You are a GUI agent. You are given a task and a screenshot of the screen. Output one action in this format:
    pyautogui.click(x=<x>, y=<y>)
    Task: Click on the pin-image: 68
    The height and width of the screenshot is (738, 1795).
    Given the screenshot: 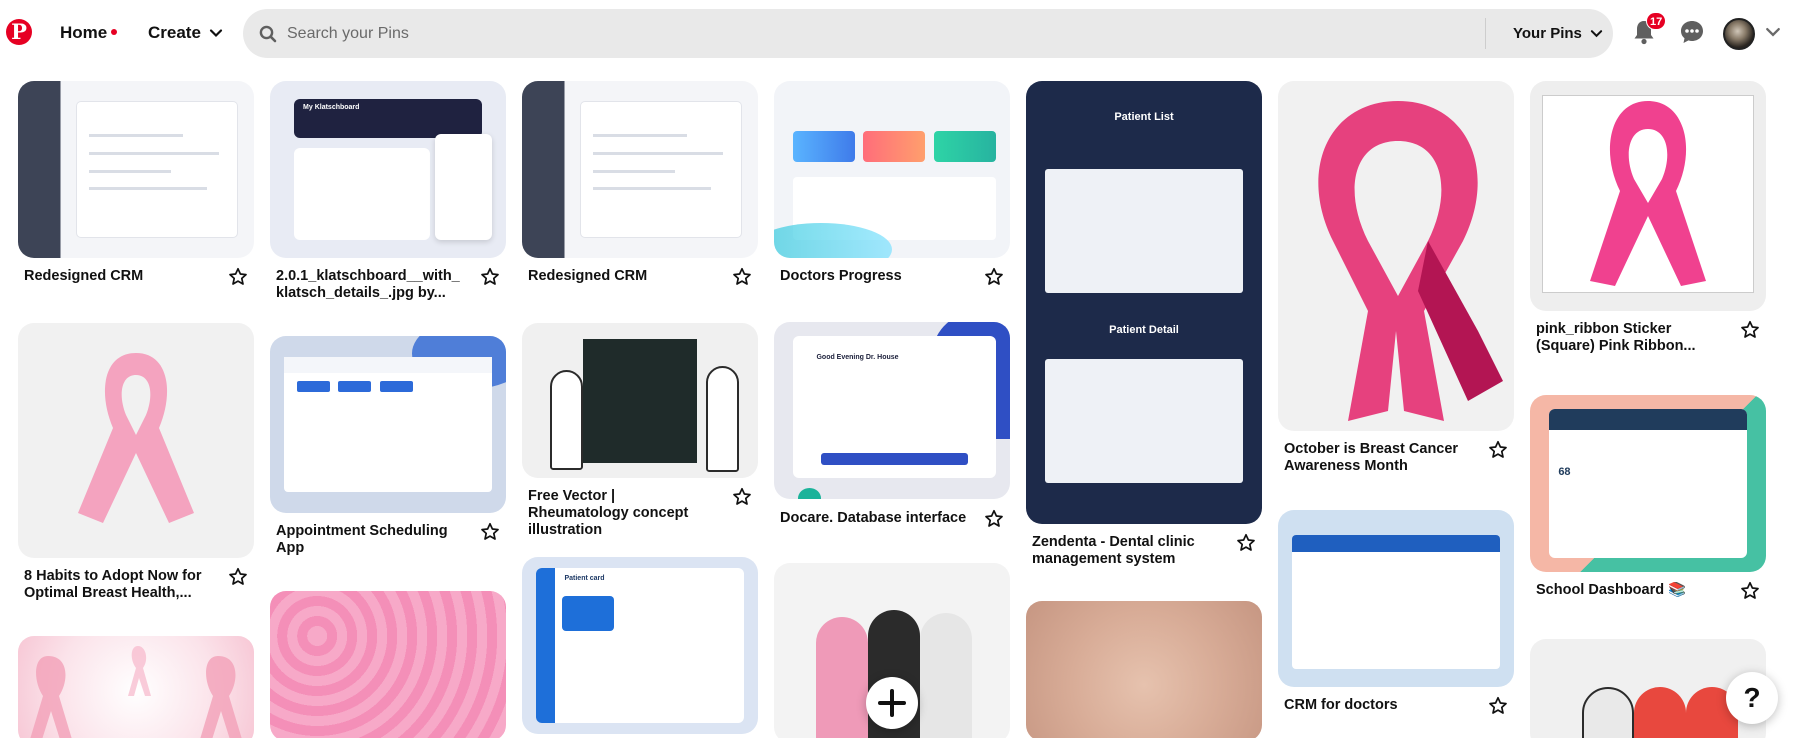 What is the action you would take?
    pyautogui.click(x=1648, y=483)
    